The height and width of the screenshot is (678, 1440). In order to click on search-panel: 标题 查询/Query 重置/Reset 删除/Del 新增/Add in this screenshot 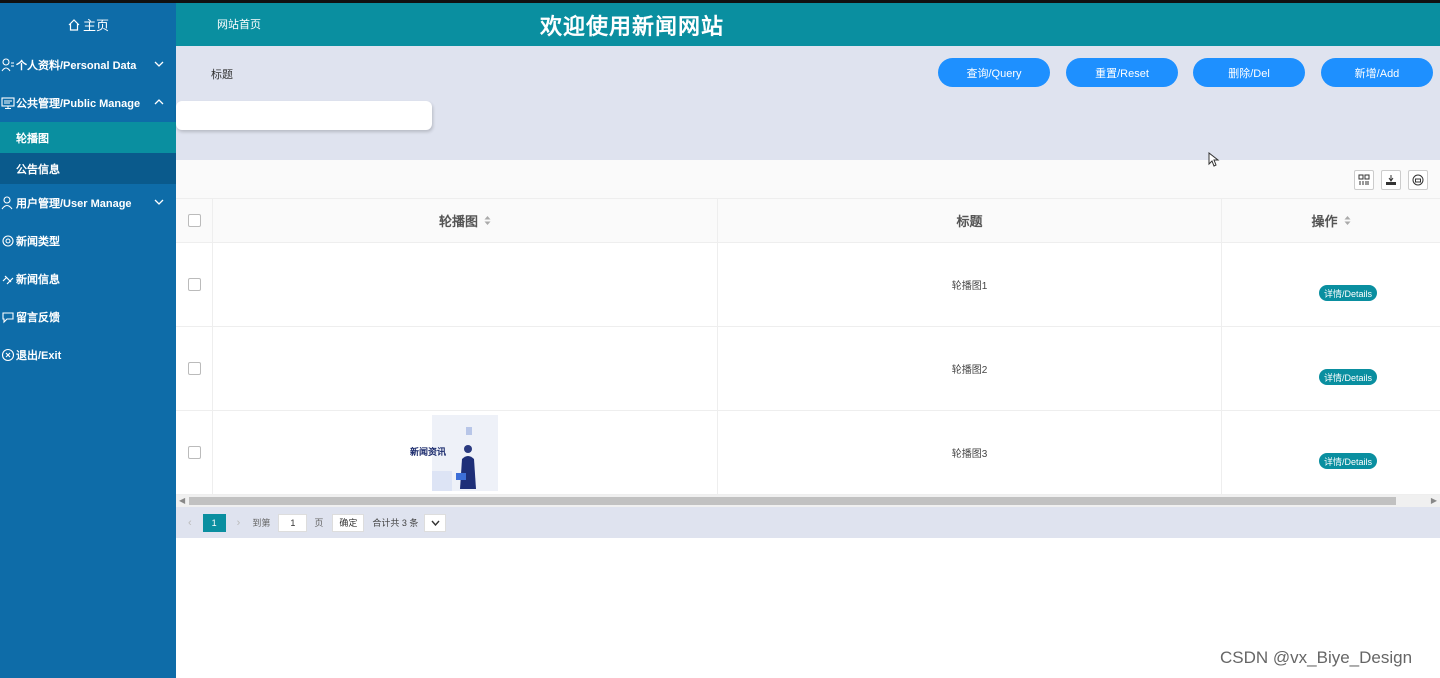, I will do `click(808, 103)`.